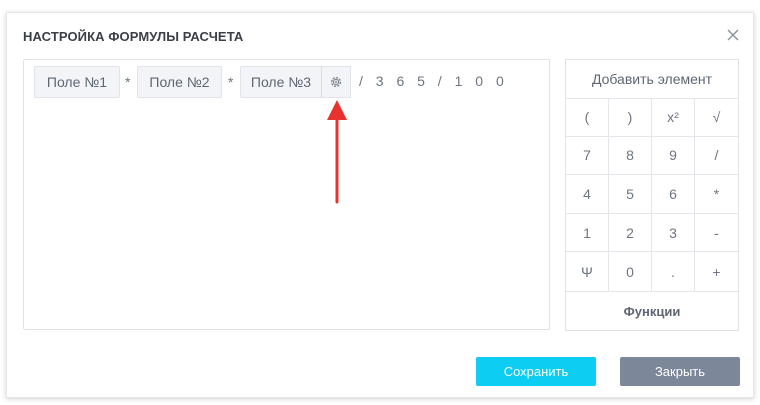 The width and height of the screenshot is (760, 405). Describe the element at coordinates (716, 156) in the screenshot. I see `key-divide: /` at that location.